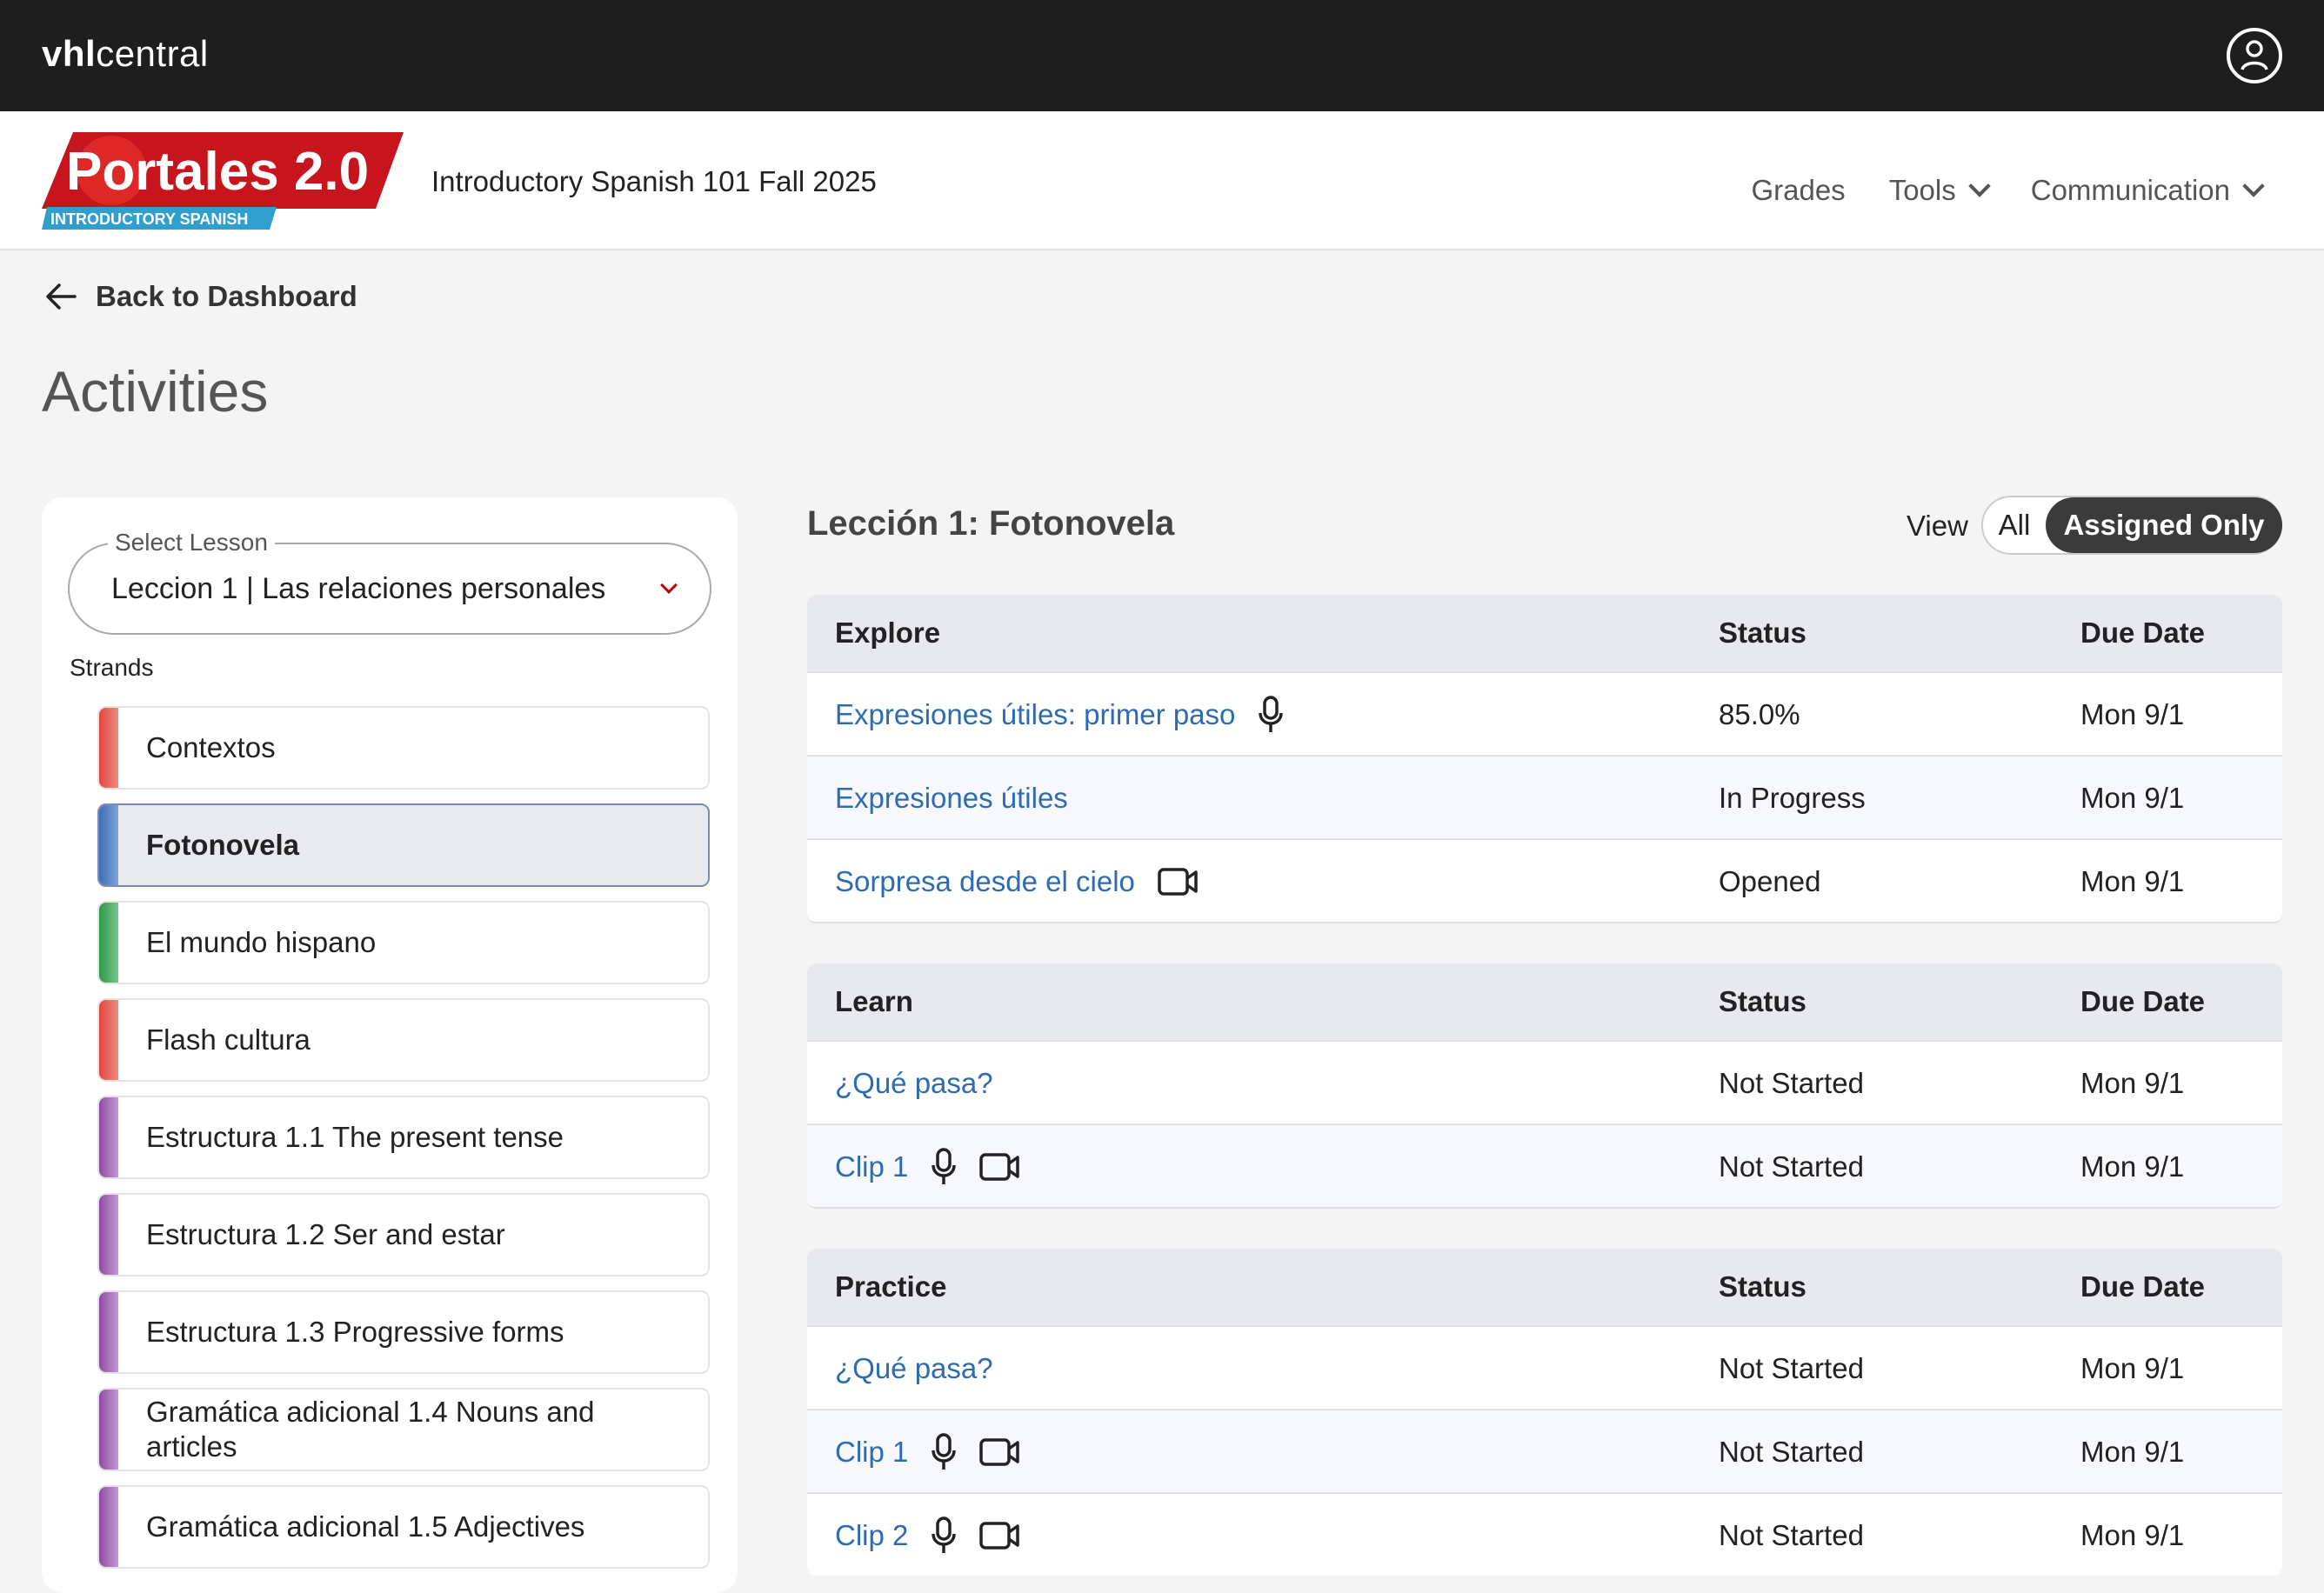 Image resolution: width=2324 pixels, height=1593 pixels. What do you see at coordinates (1544, 1287) in the screenshot?
I see `table-header: Practice Status Due Date` at bounding box center [1544, 1287].